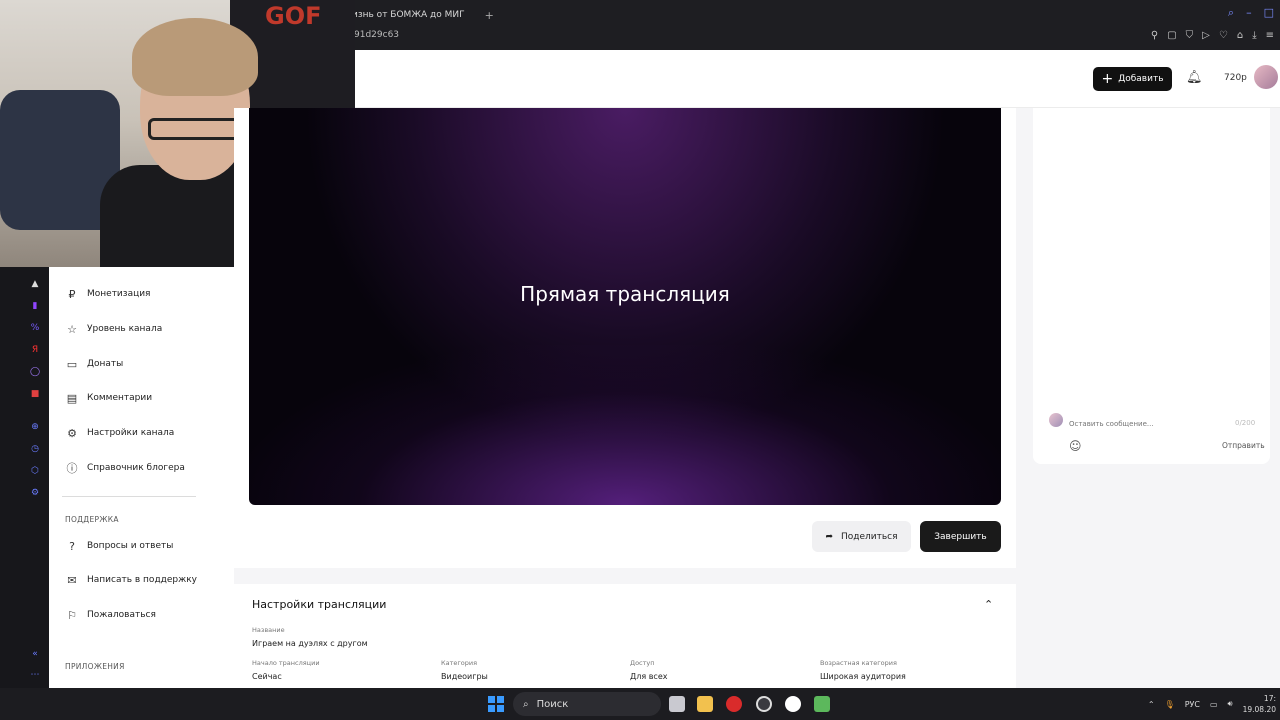 Image resolution: width=1280 pixels, height=720 pixels. Describe the element at coordinates (1056, 420) in the screenshot. I see `chat-user-avatar` at that location.